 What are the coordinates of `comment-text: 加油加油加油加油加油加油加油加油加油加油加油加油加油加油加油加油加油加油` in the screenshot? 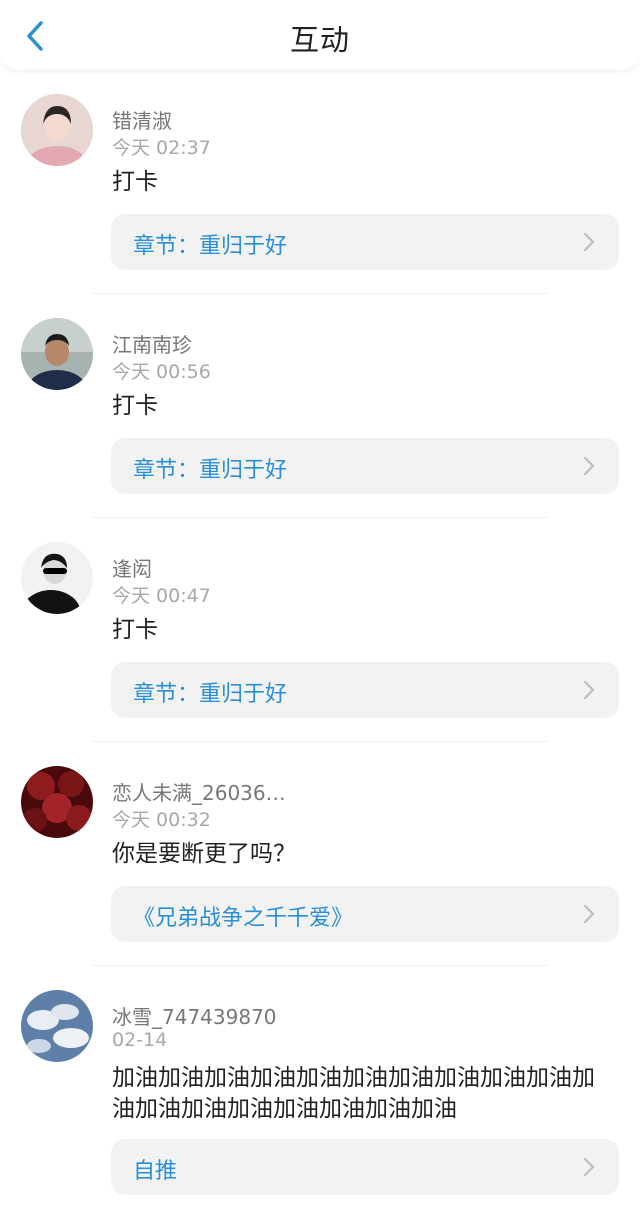 It's located at (353, 1093).